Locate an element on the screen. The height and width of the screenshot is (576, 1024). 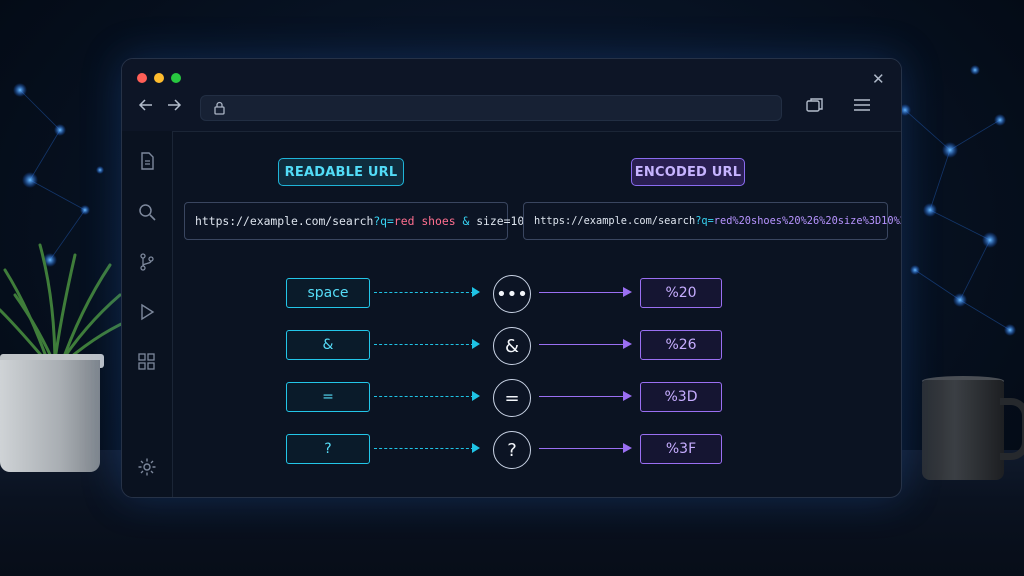
back-arrow-icon is located at coordinates (146, 107).